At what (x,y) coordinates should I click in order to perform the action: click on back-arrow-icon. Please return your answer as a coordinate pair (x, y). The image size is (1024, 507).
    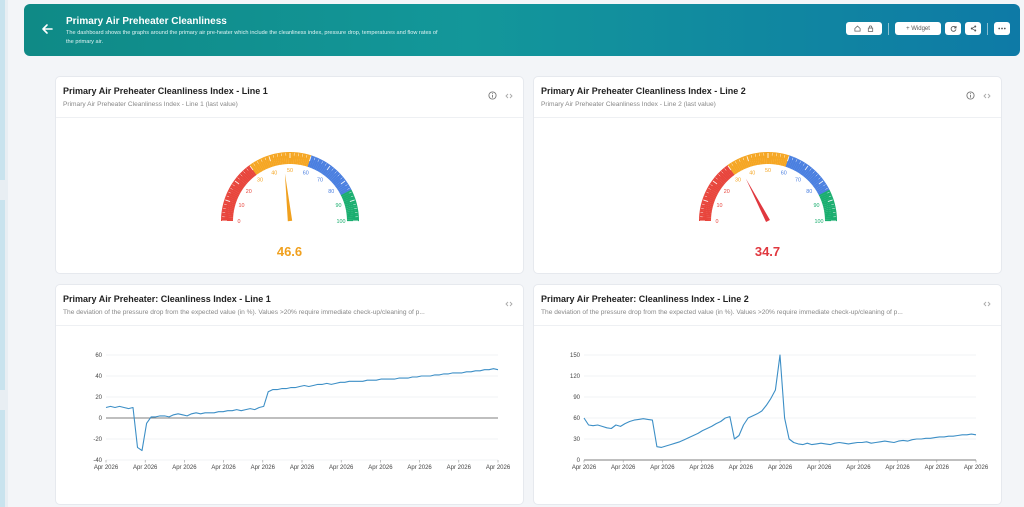
    Looking at the image, I should click on (47, 29).